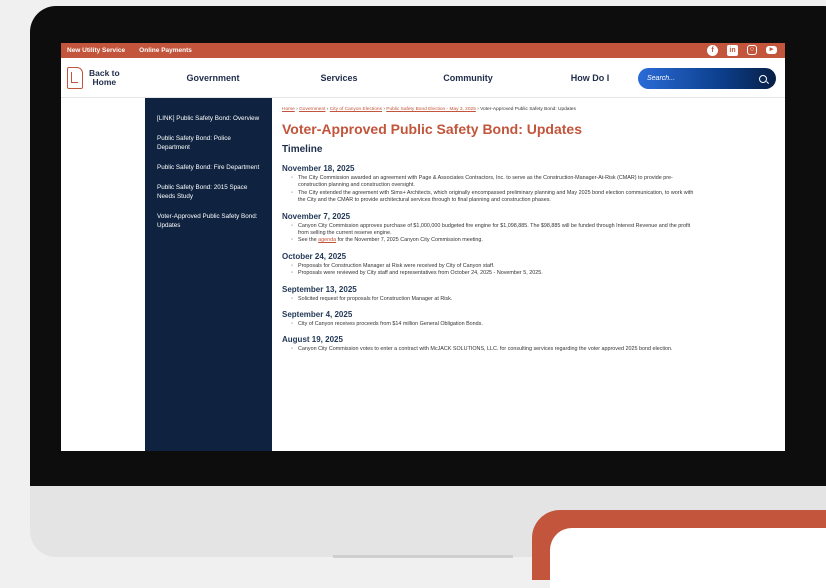  Describe the element at coordinates (312, 340) in the screenshot. I see `timeline-date: August 19, 2025` at that location.